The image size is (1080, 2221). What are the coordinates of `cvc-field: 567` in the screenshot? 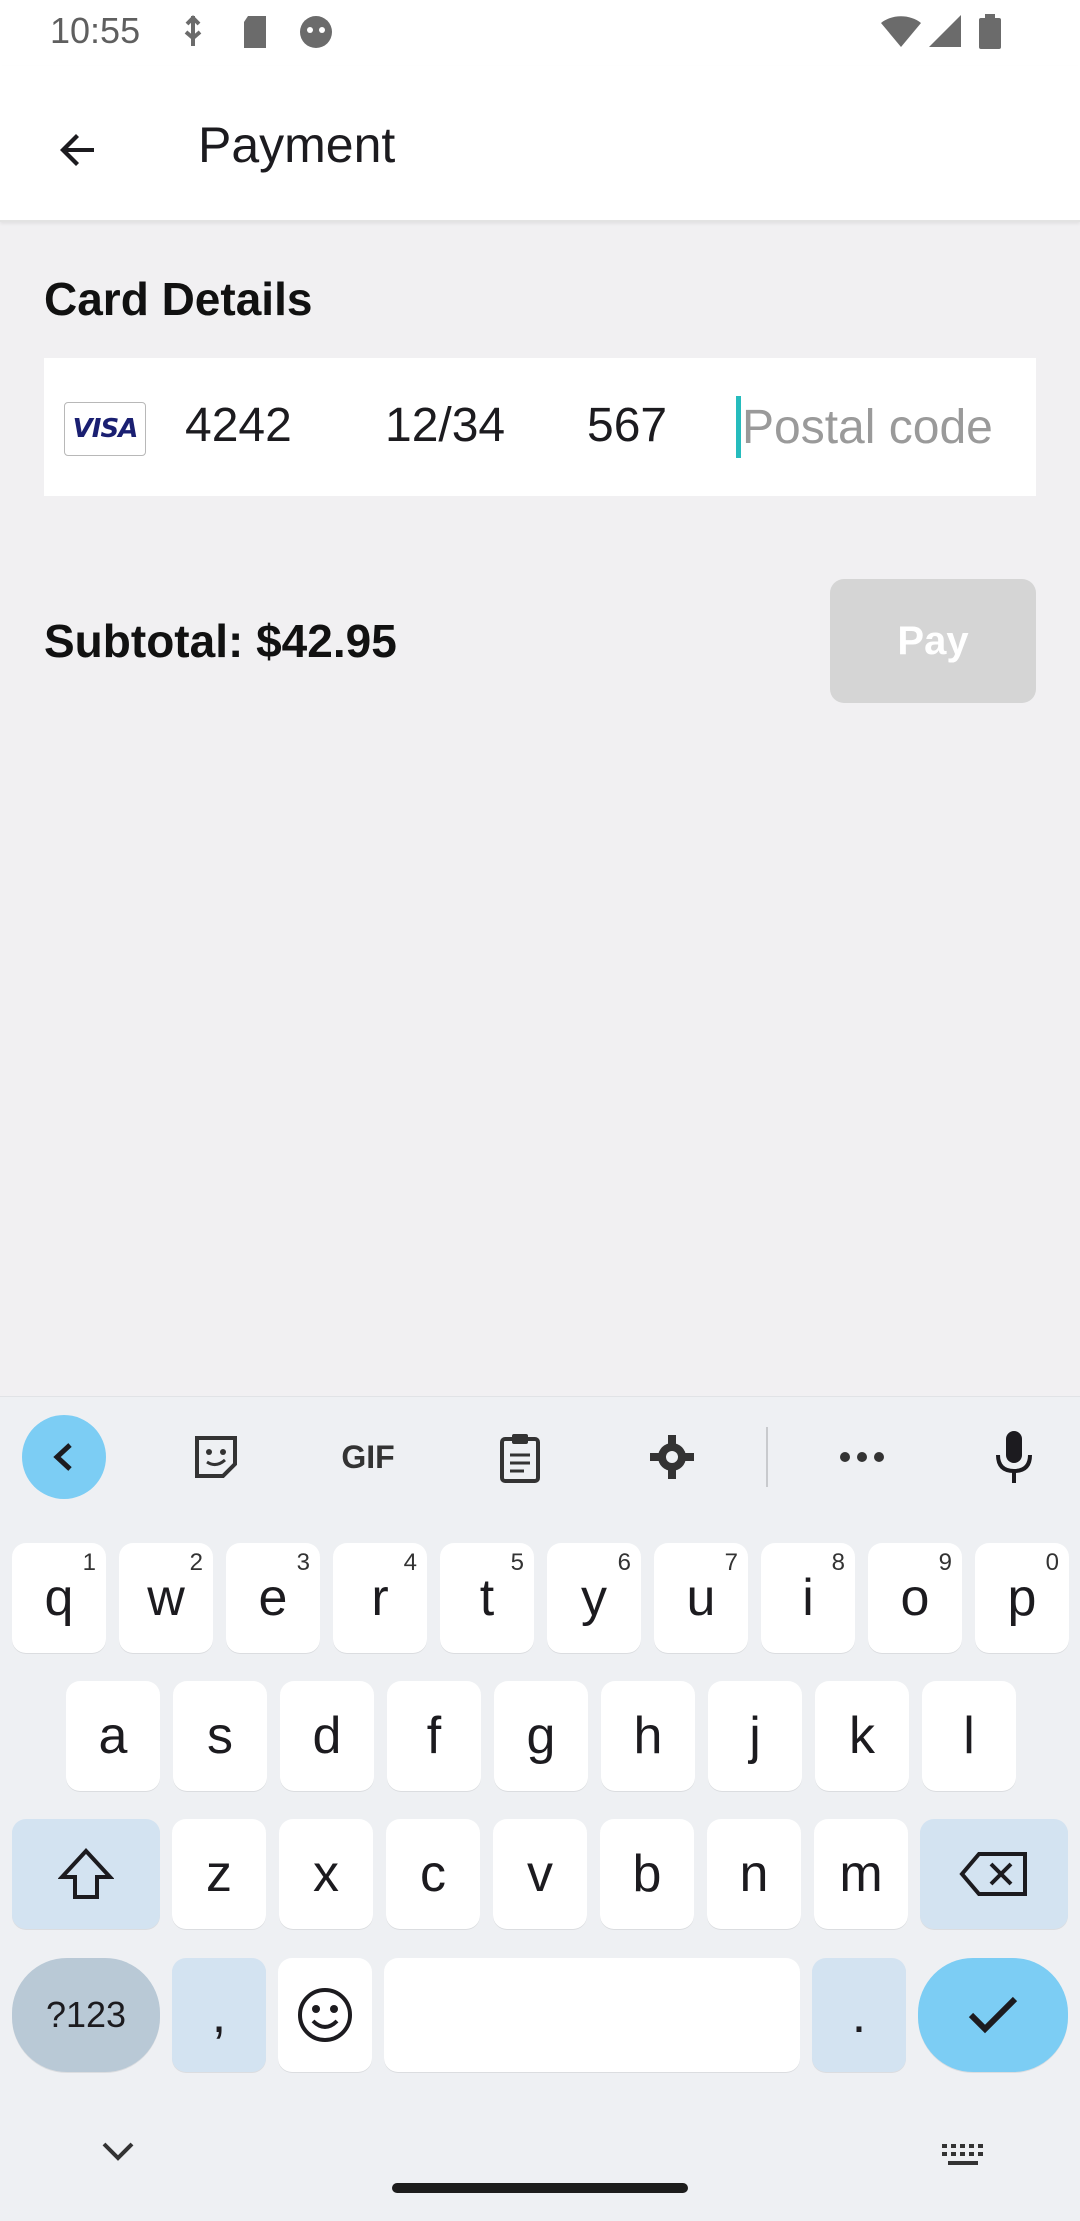 It's located at (627, 425).